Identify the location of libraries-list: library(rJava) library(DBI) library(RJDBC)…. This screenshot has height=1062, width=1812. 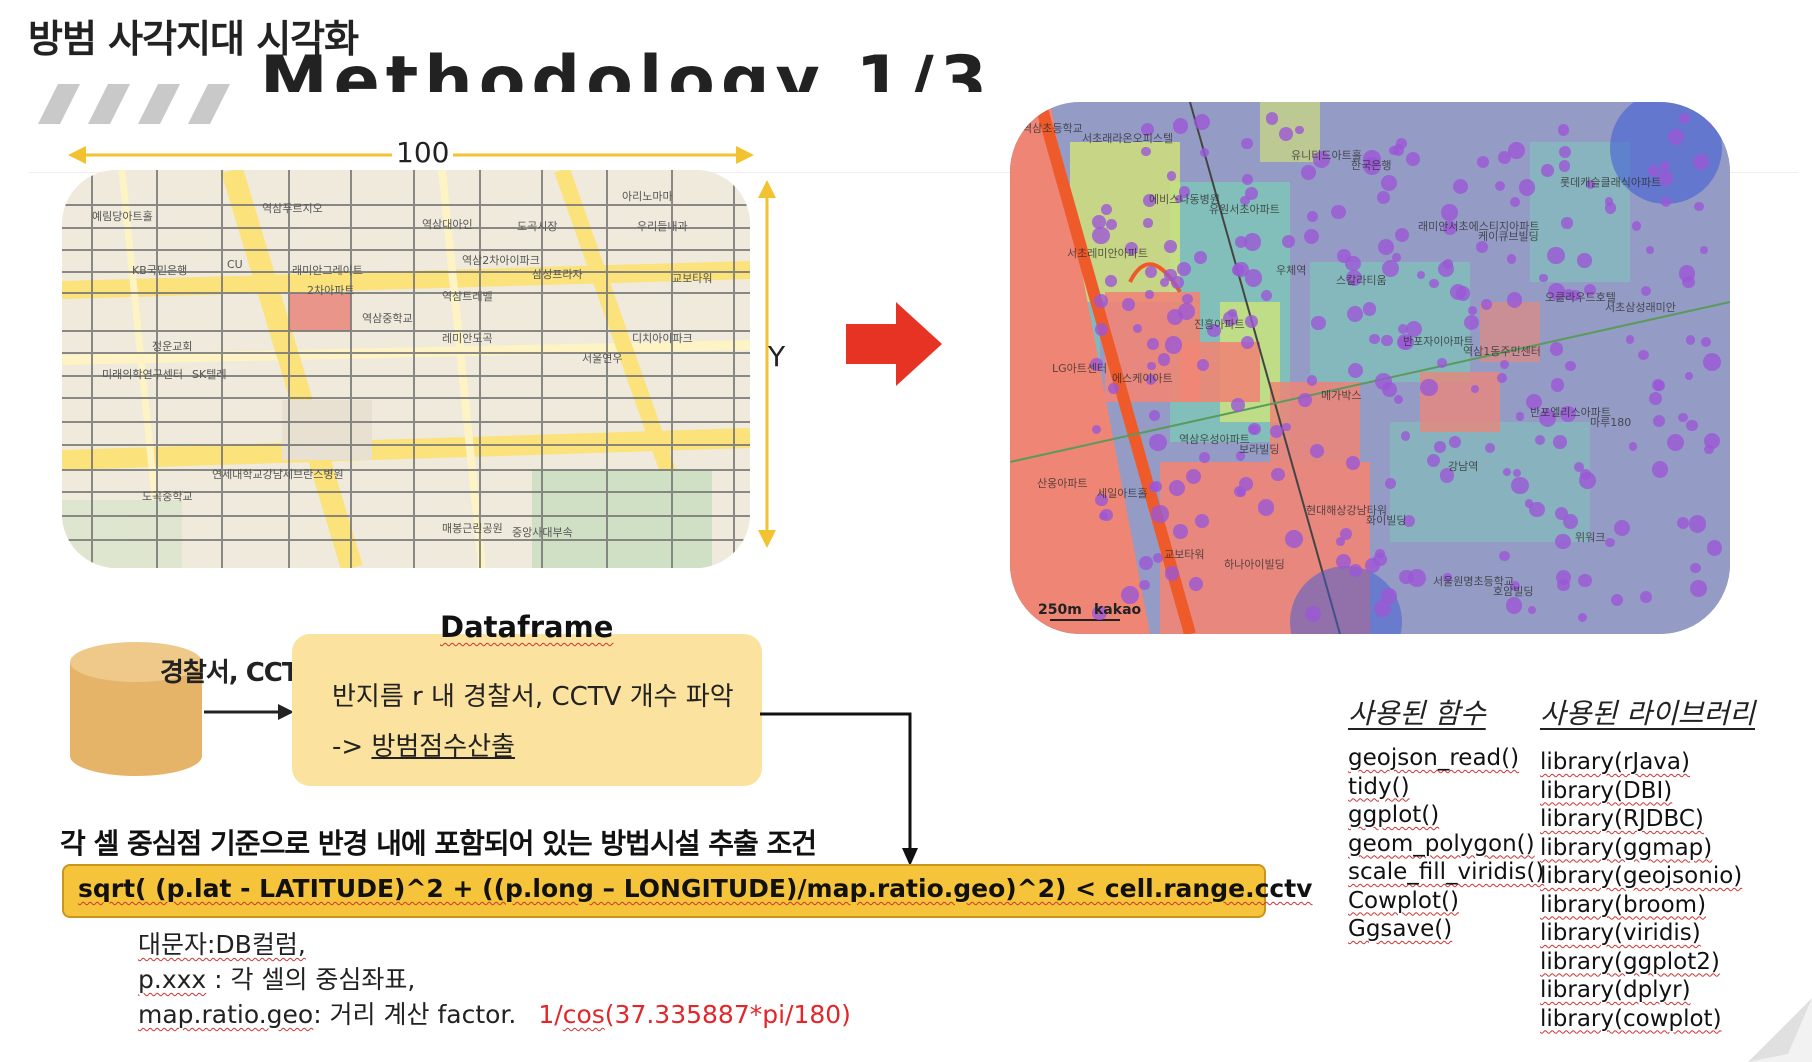
(1641, 890).